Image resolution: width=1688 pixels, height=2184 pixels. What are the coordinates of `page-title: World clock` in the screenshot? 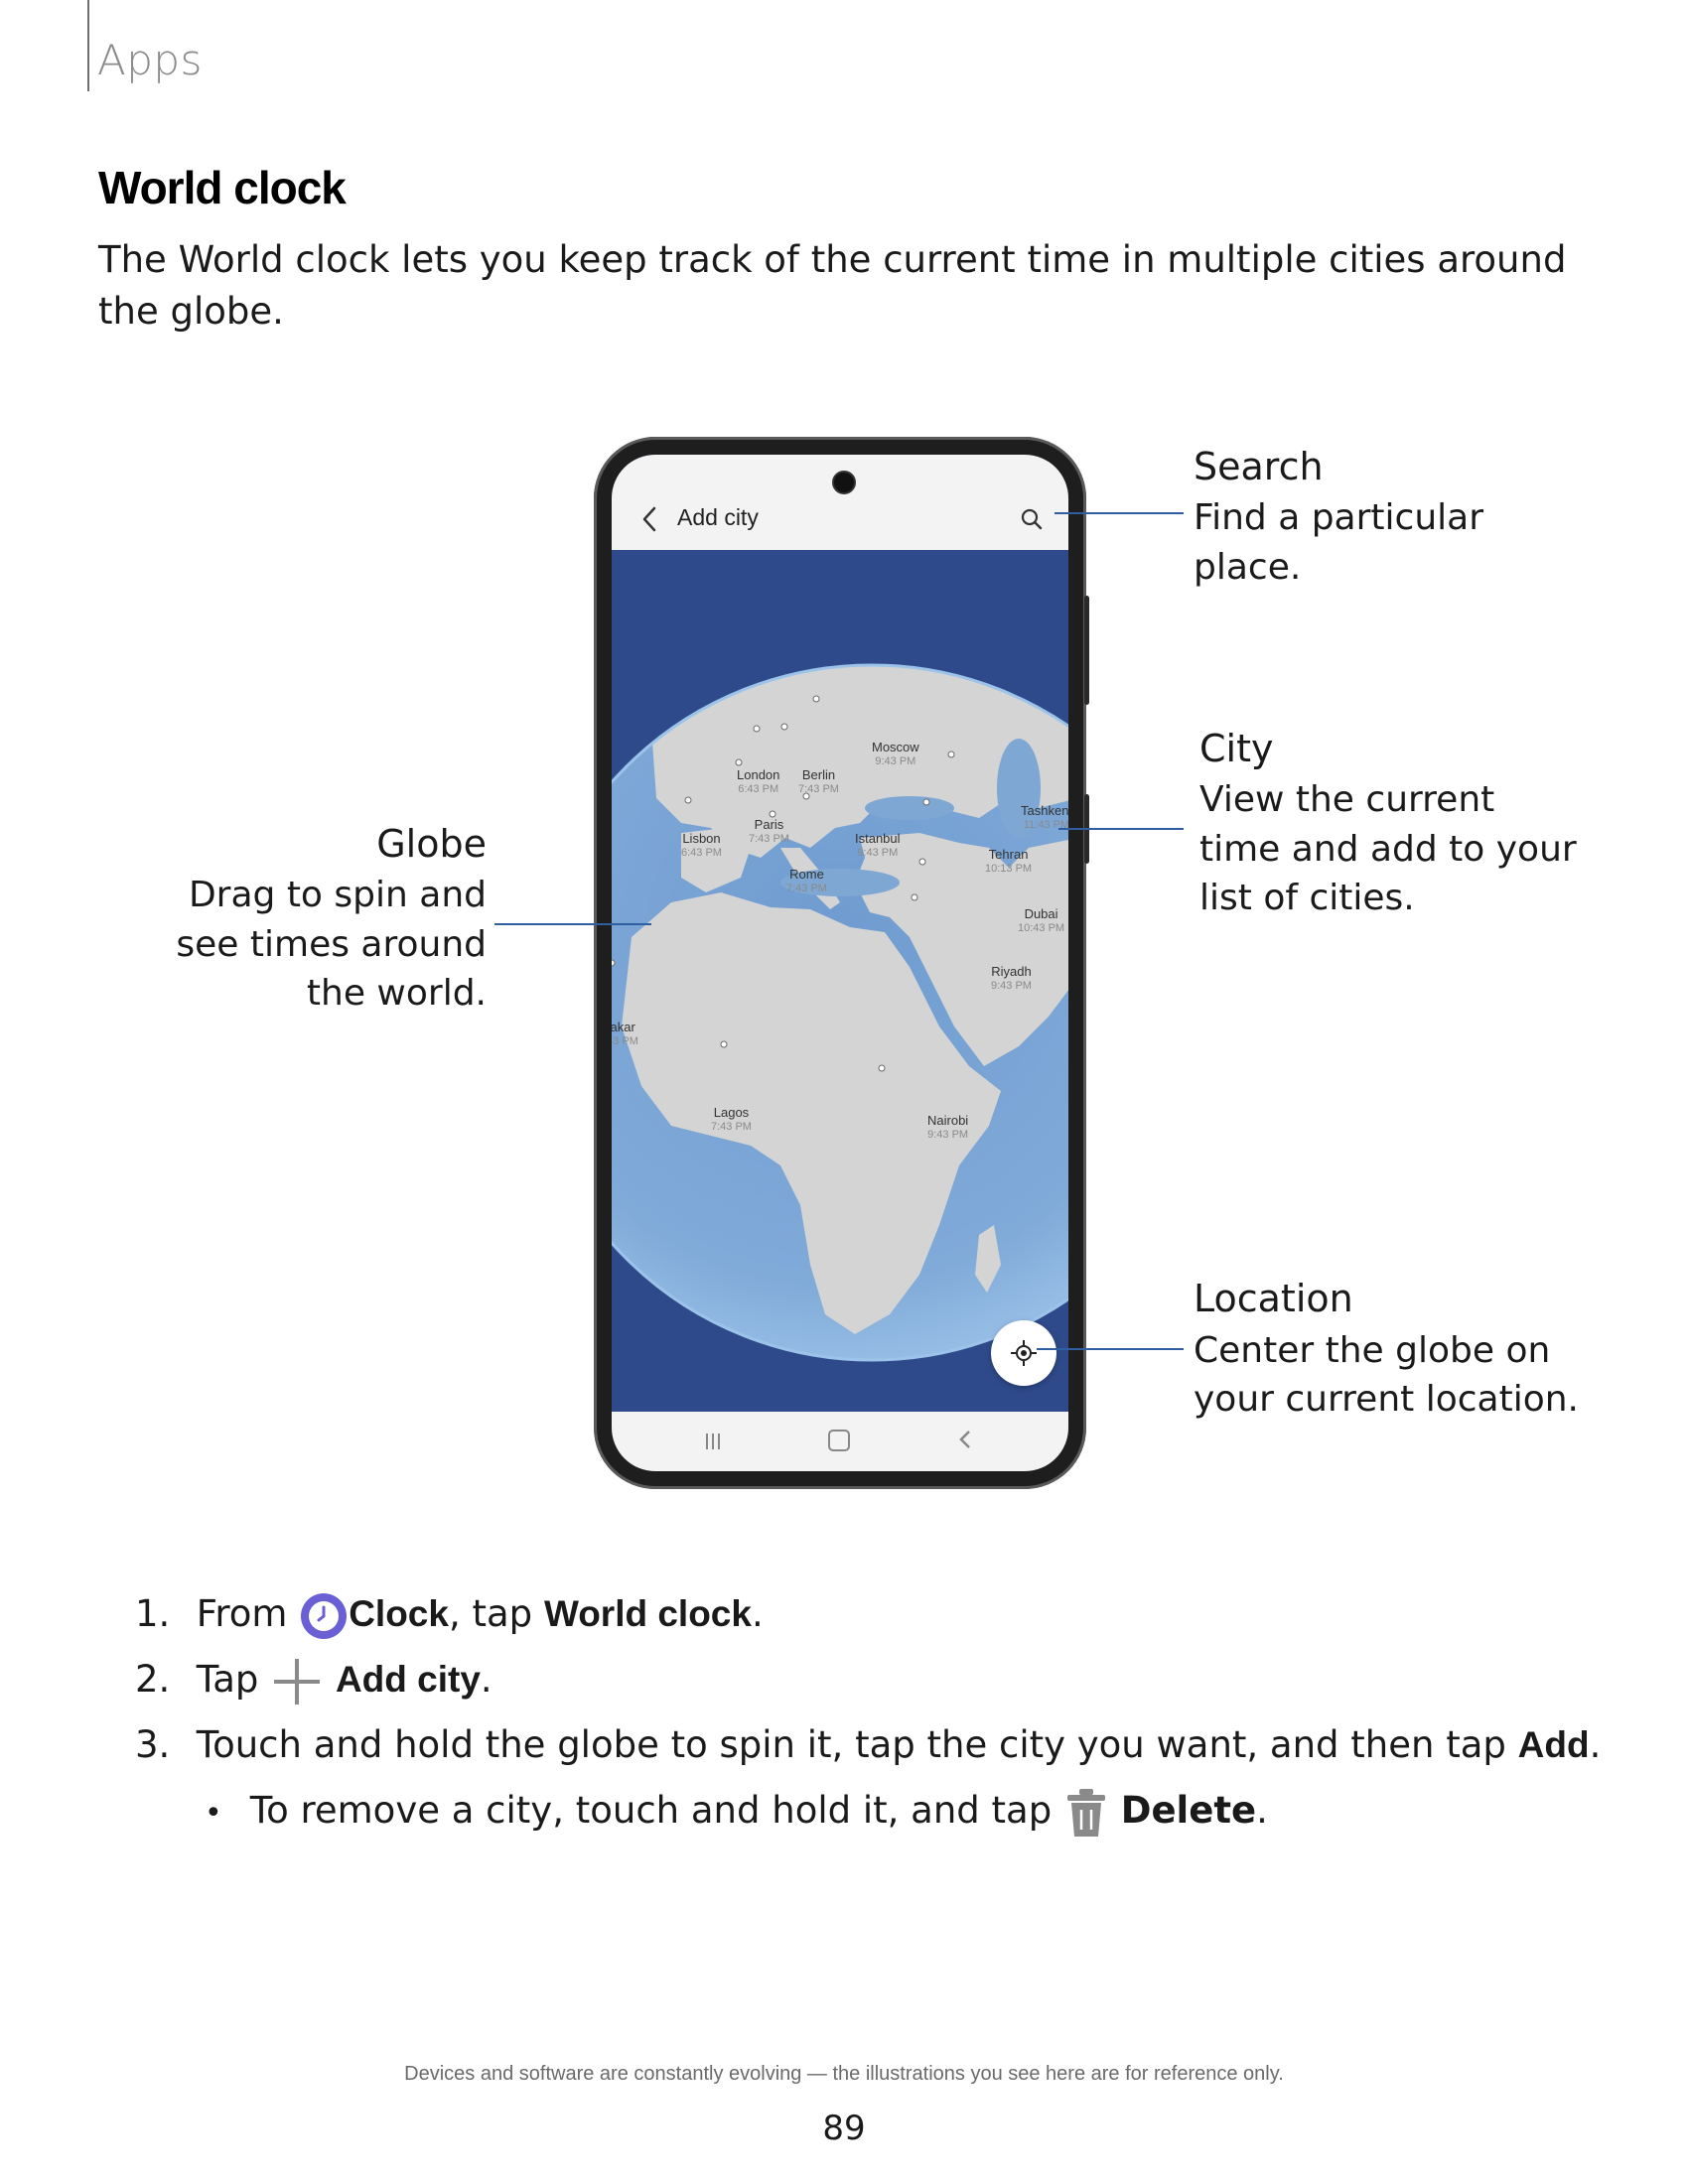 It's located at (222, 187).